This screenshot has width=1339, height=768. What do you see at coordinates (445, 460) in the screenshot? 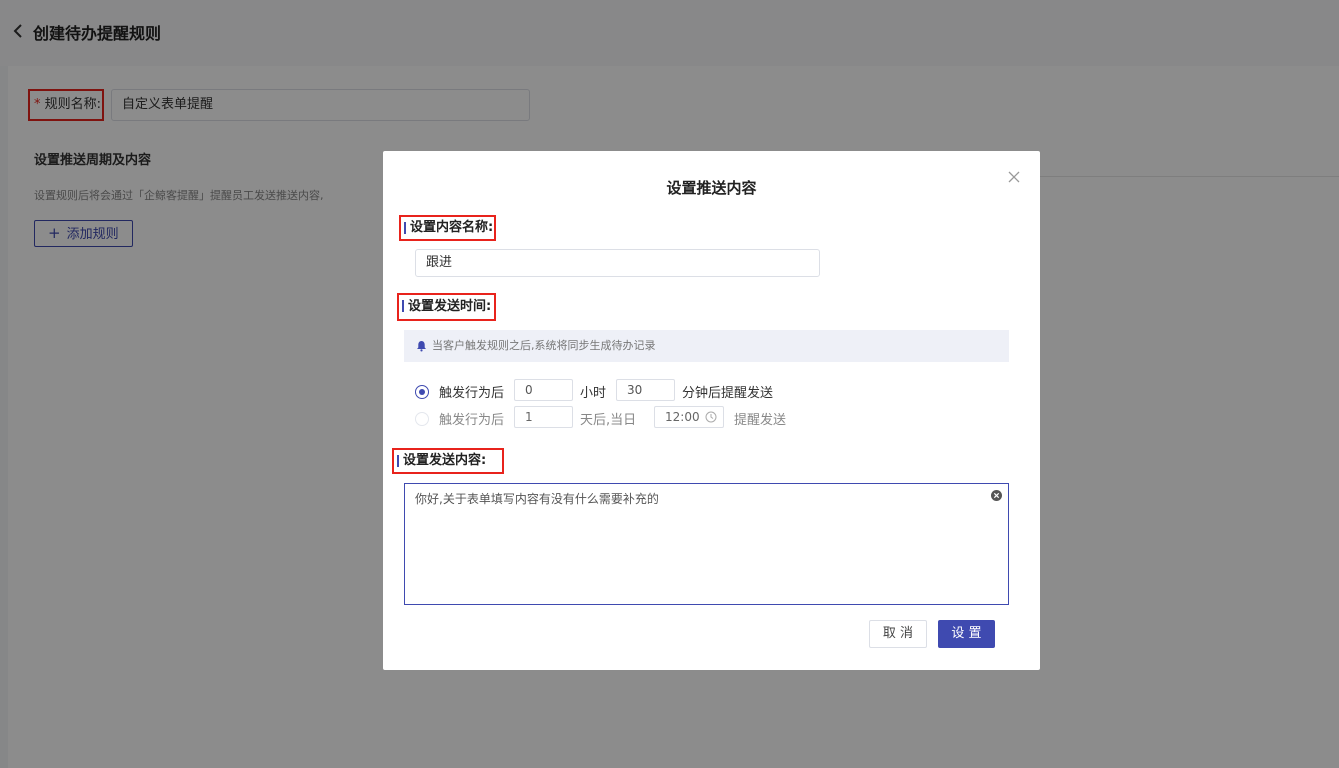
I see `send-content-label-text: 设置发送内容:` at bounding box center [445, 460].